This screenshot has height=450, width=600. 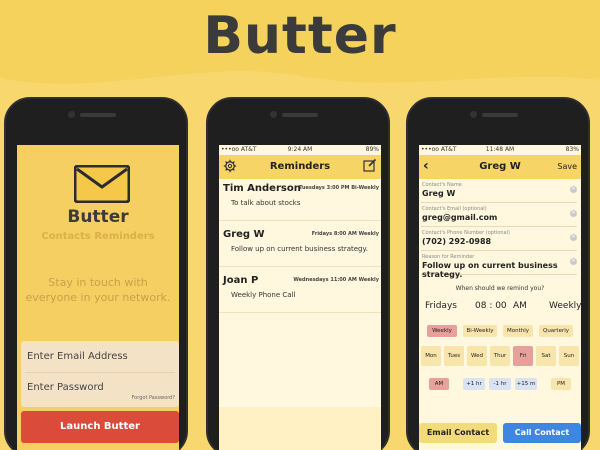 I want to click on field-label: Reason for Reminder, so click(x=448, y=257).